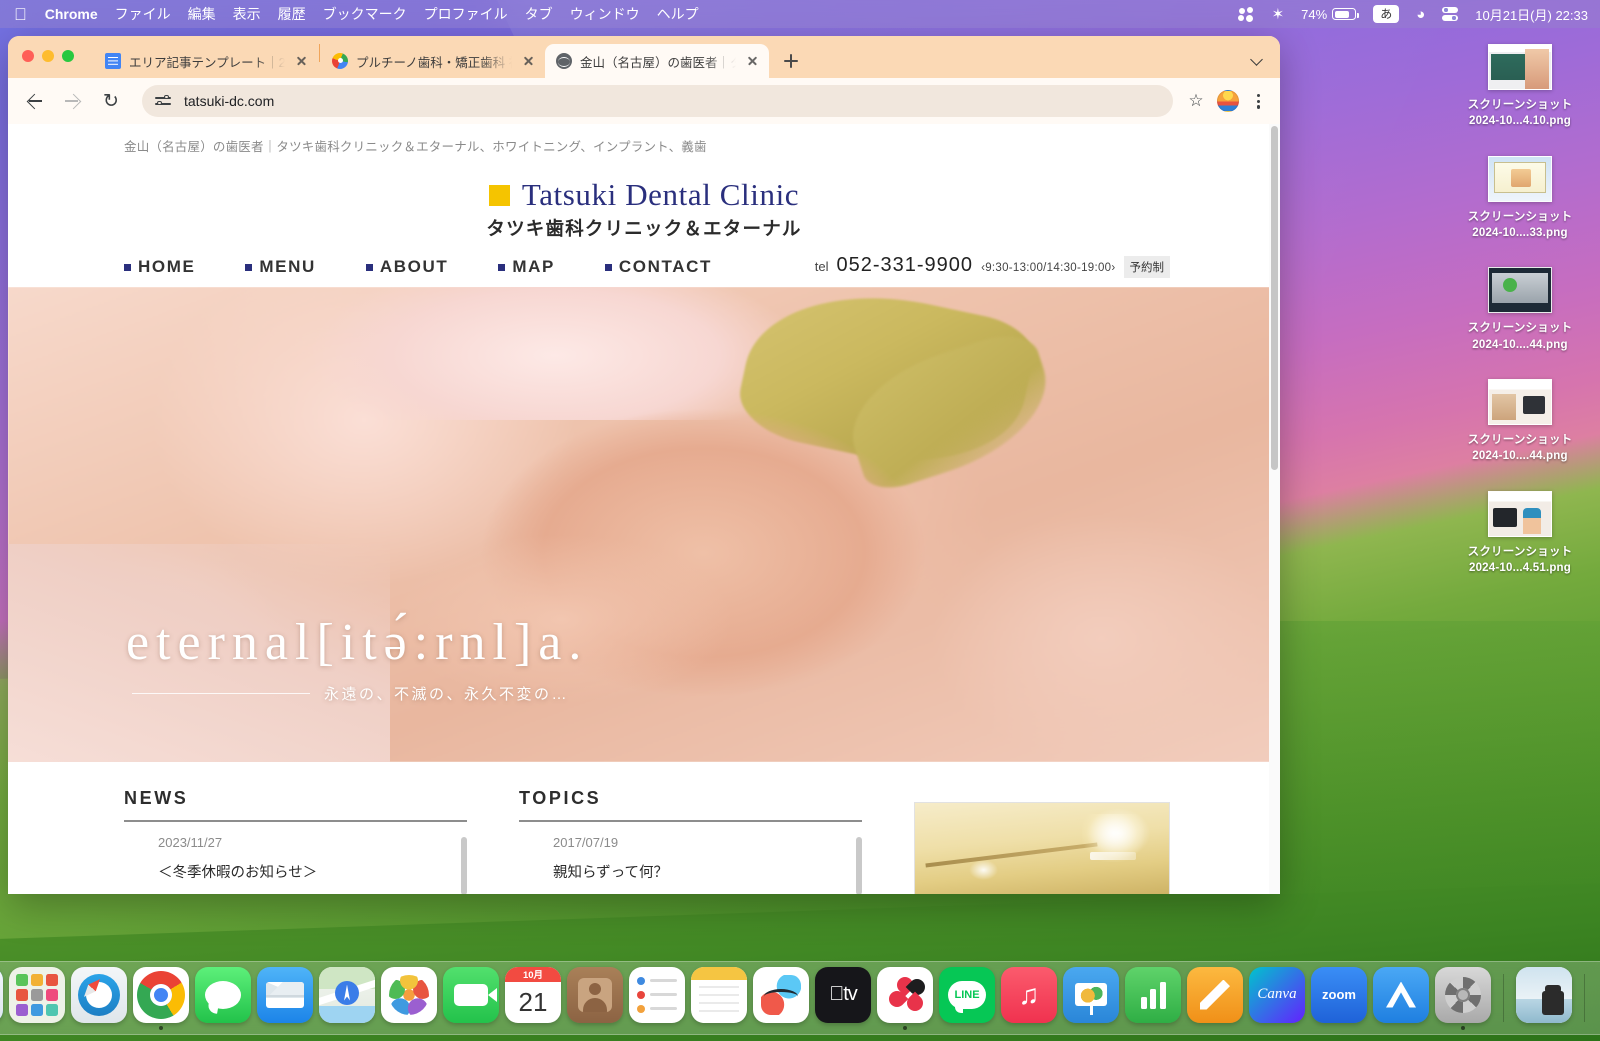 Image resolution: width=1600 pixels, height=1041 pixels. Describe the element at coordinates (1520, 421) in the screenshot. I see `desktop-file-4: スクリーンショット 2024-10....44.png` at that location.